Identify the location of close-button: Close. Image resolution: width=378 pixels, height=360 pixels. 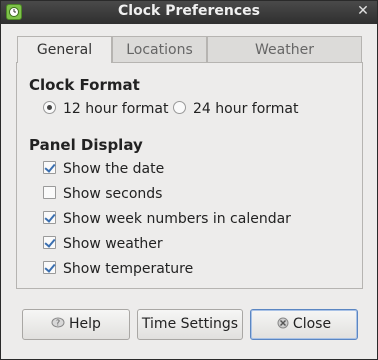
(304, 324).